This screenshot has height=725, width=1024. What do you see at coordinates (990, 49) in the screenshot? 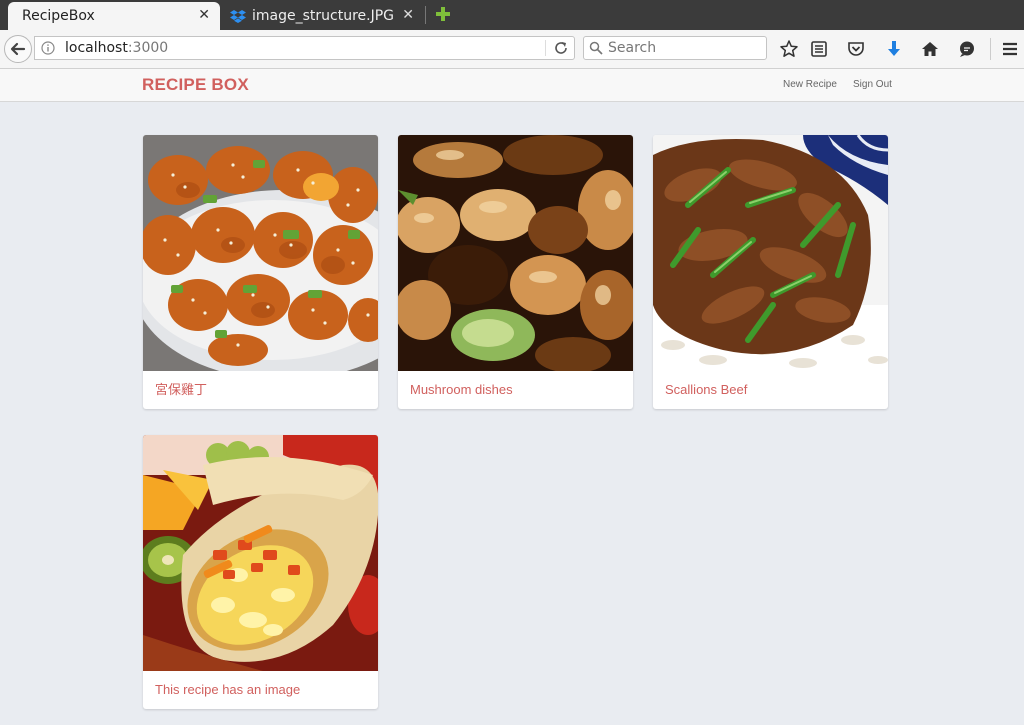
I see `toolbar-divider` at bounding box center [990, 49].